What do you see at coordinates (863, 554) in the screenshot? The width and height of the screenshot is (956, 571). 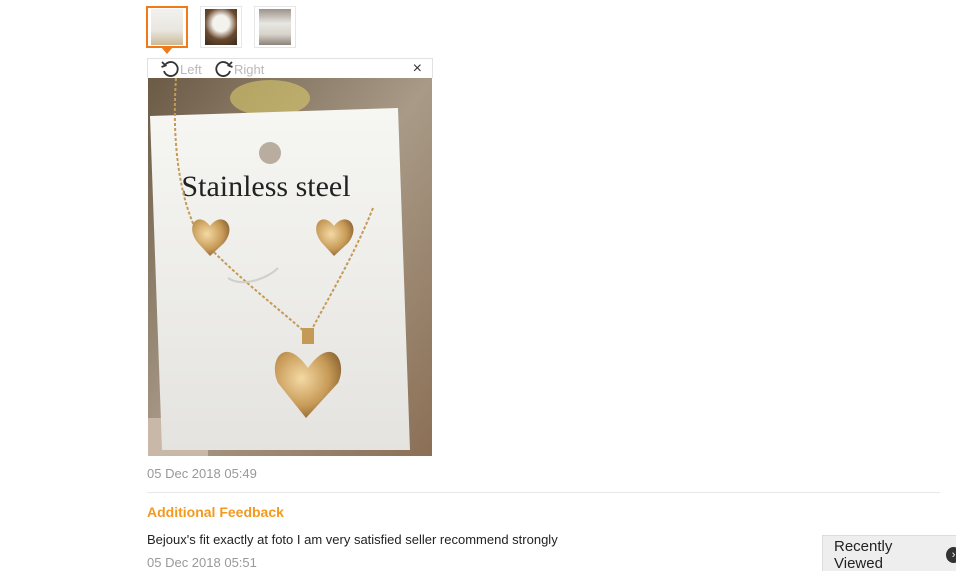 I see `recently-viewed-label: Recently Viewed` at bounding box center [863, 554].